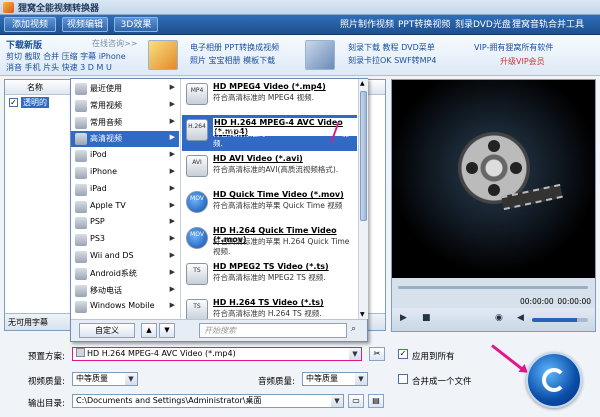  I want to click on volume-icon: ◀, so click(520, 318).